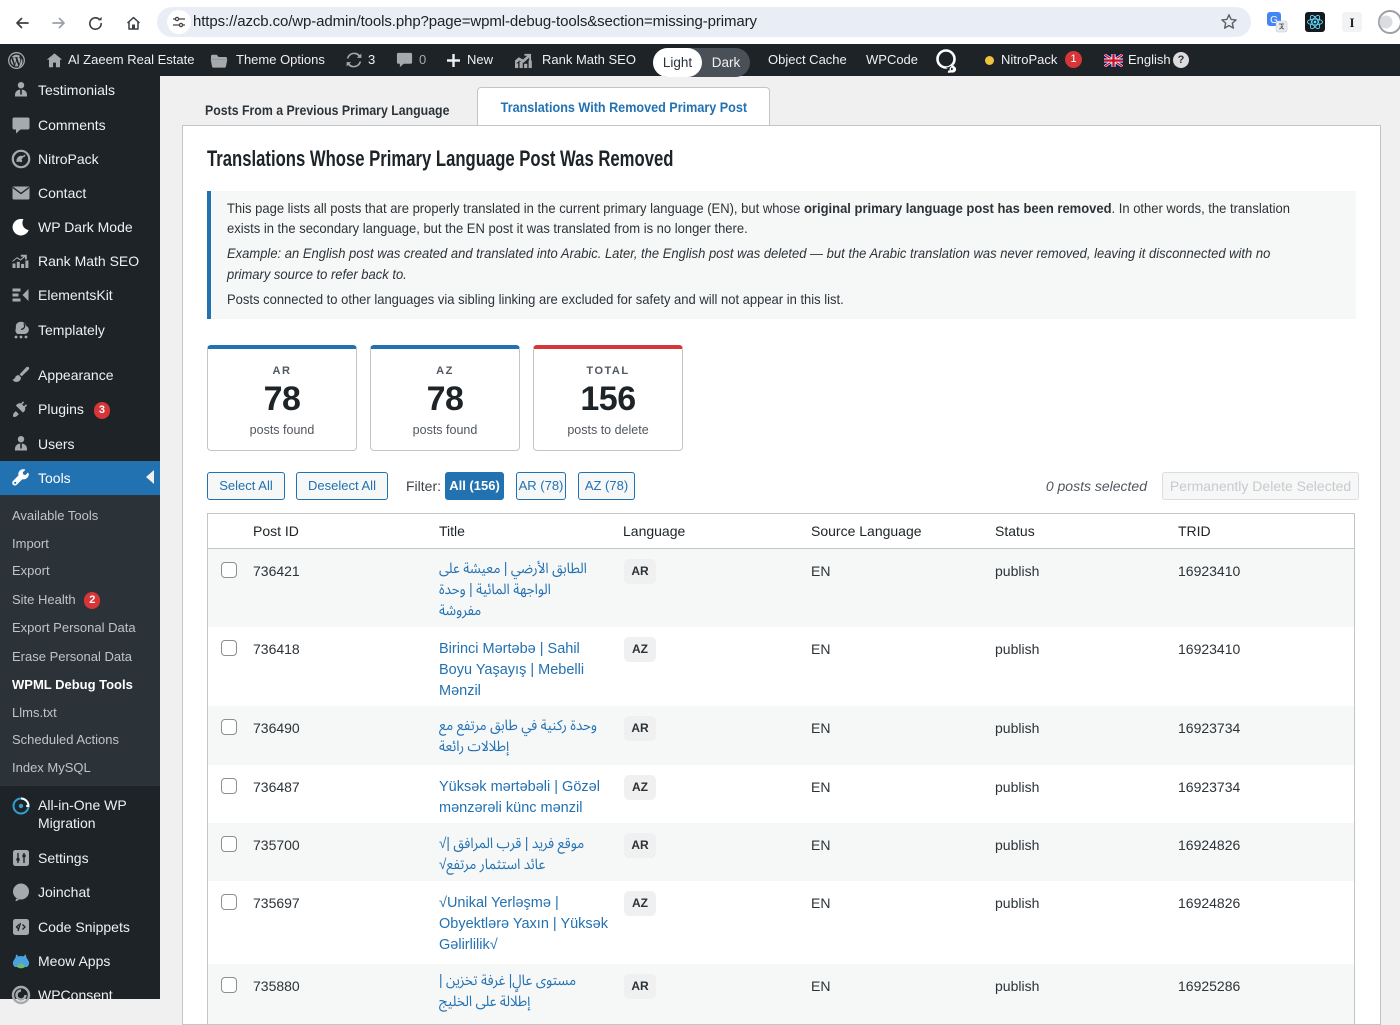 This screenshot has height=1025, width=1400. Describe the element at coordinates (1351, 22) in the screenshot. I see `svg-text: I` at that location.